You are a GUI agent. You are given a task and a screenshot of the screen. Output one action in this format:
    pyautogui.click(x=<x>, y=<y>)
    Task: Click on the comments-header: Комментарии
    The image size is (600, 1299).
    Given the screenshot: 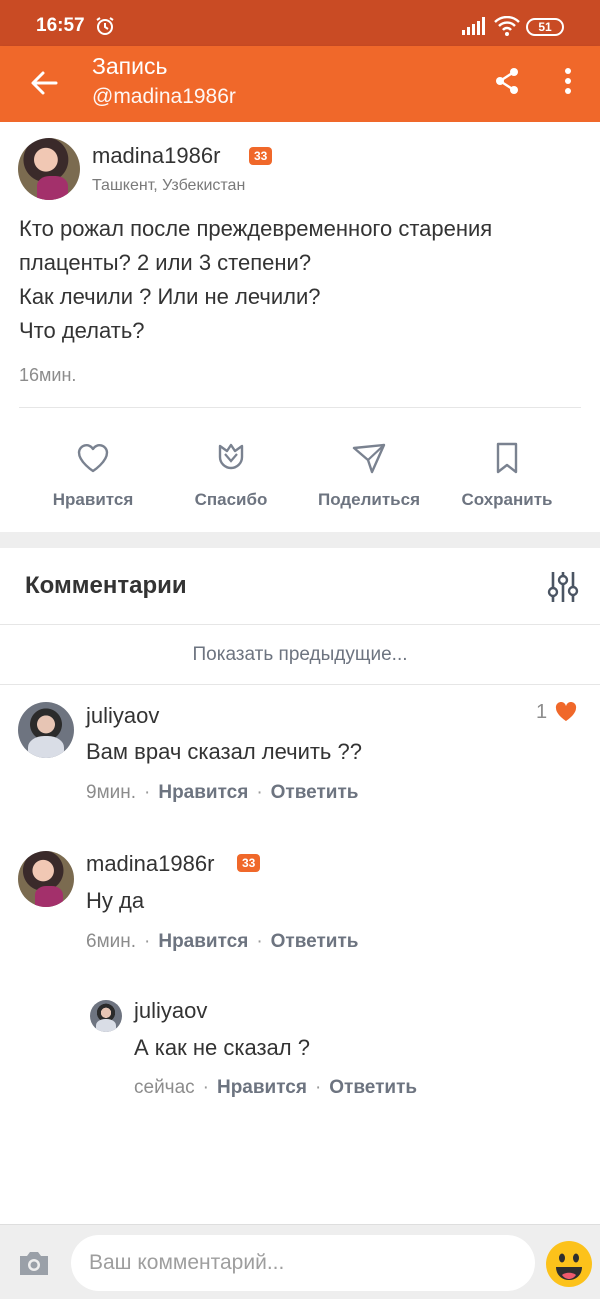 What is the action you would take?
    pyautogui.click(x=106, y=585)
    